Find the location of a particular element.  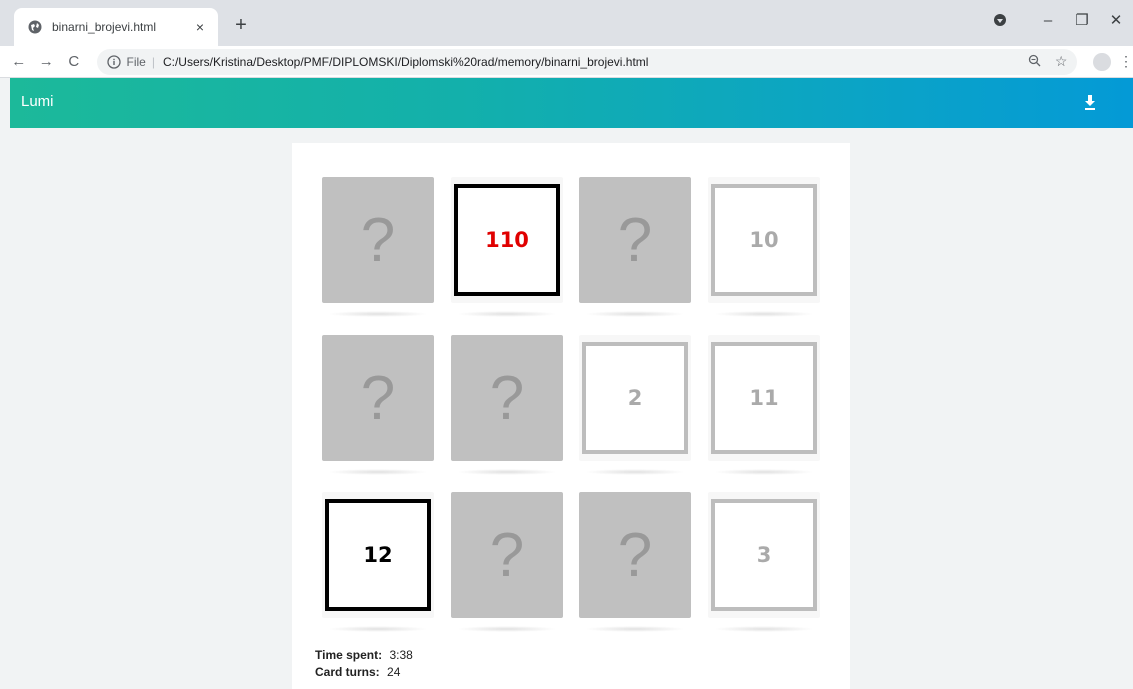

memory-card: 12 is located at coordinates (378, 562).